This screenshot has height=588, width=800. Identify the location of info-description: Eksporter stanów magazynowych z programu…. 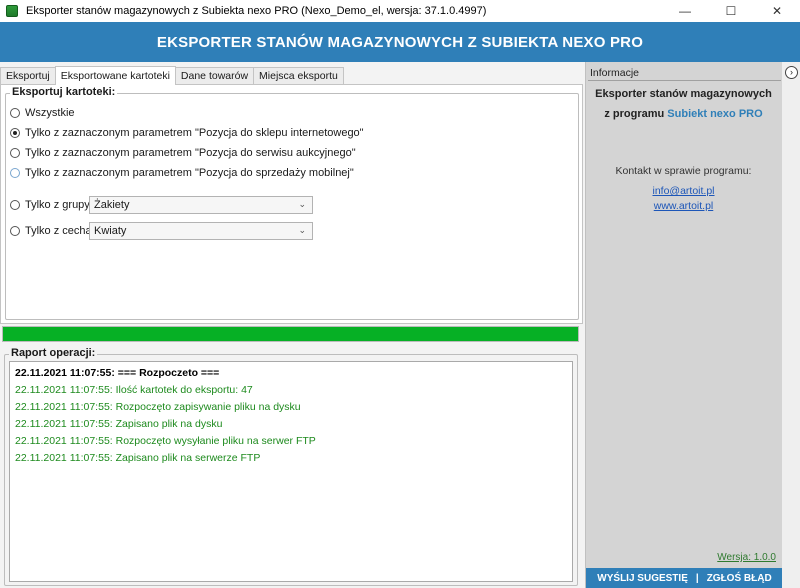
(683, 104).